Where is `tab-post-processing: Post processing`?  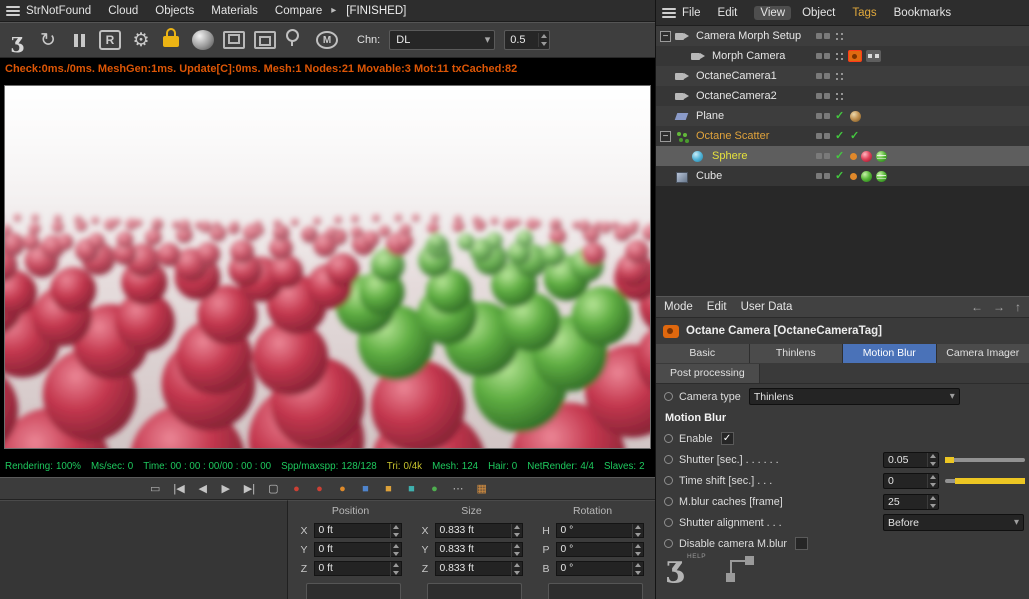 tab-post-processing: Post processing is located at coordinates (708, 373).